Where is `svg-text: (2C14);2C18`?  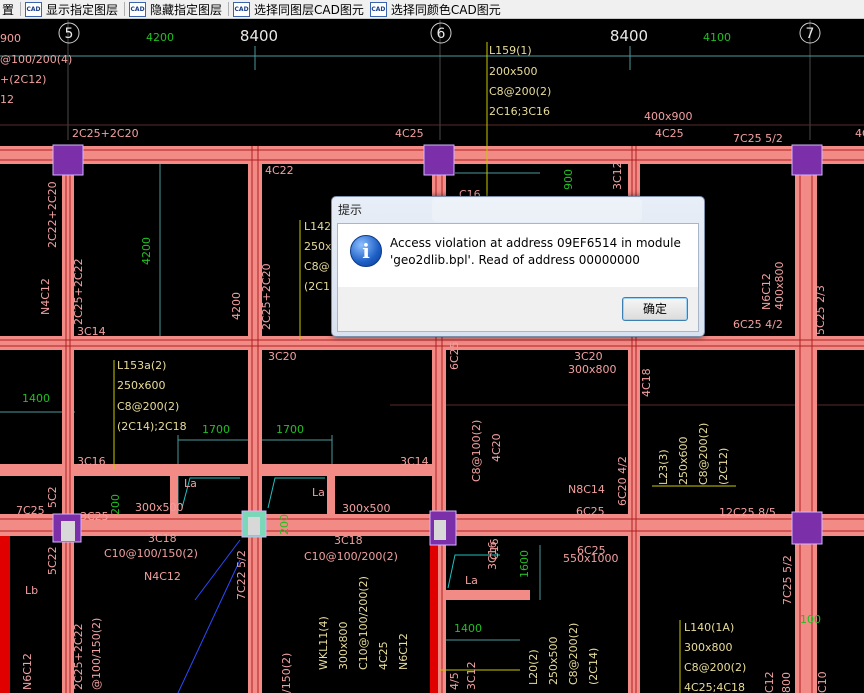 svg-text: (2C14);2C18 is located at coordinates (152, 426).